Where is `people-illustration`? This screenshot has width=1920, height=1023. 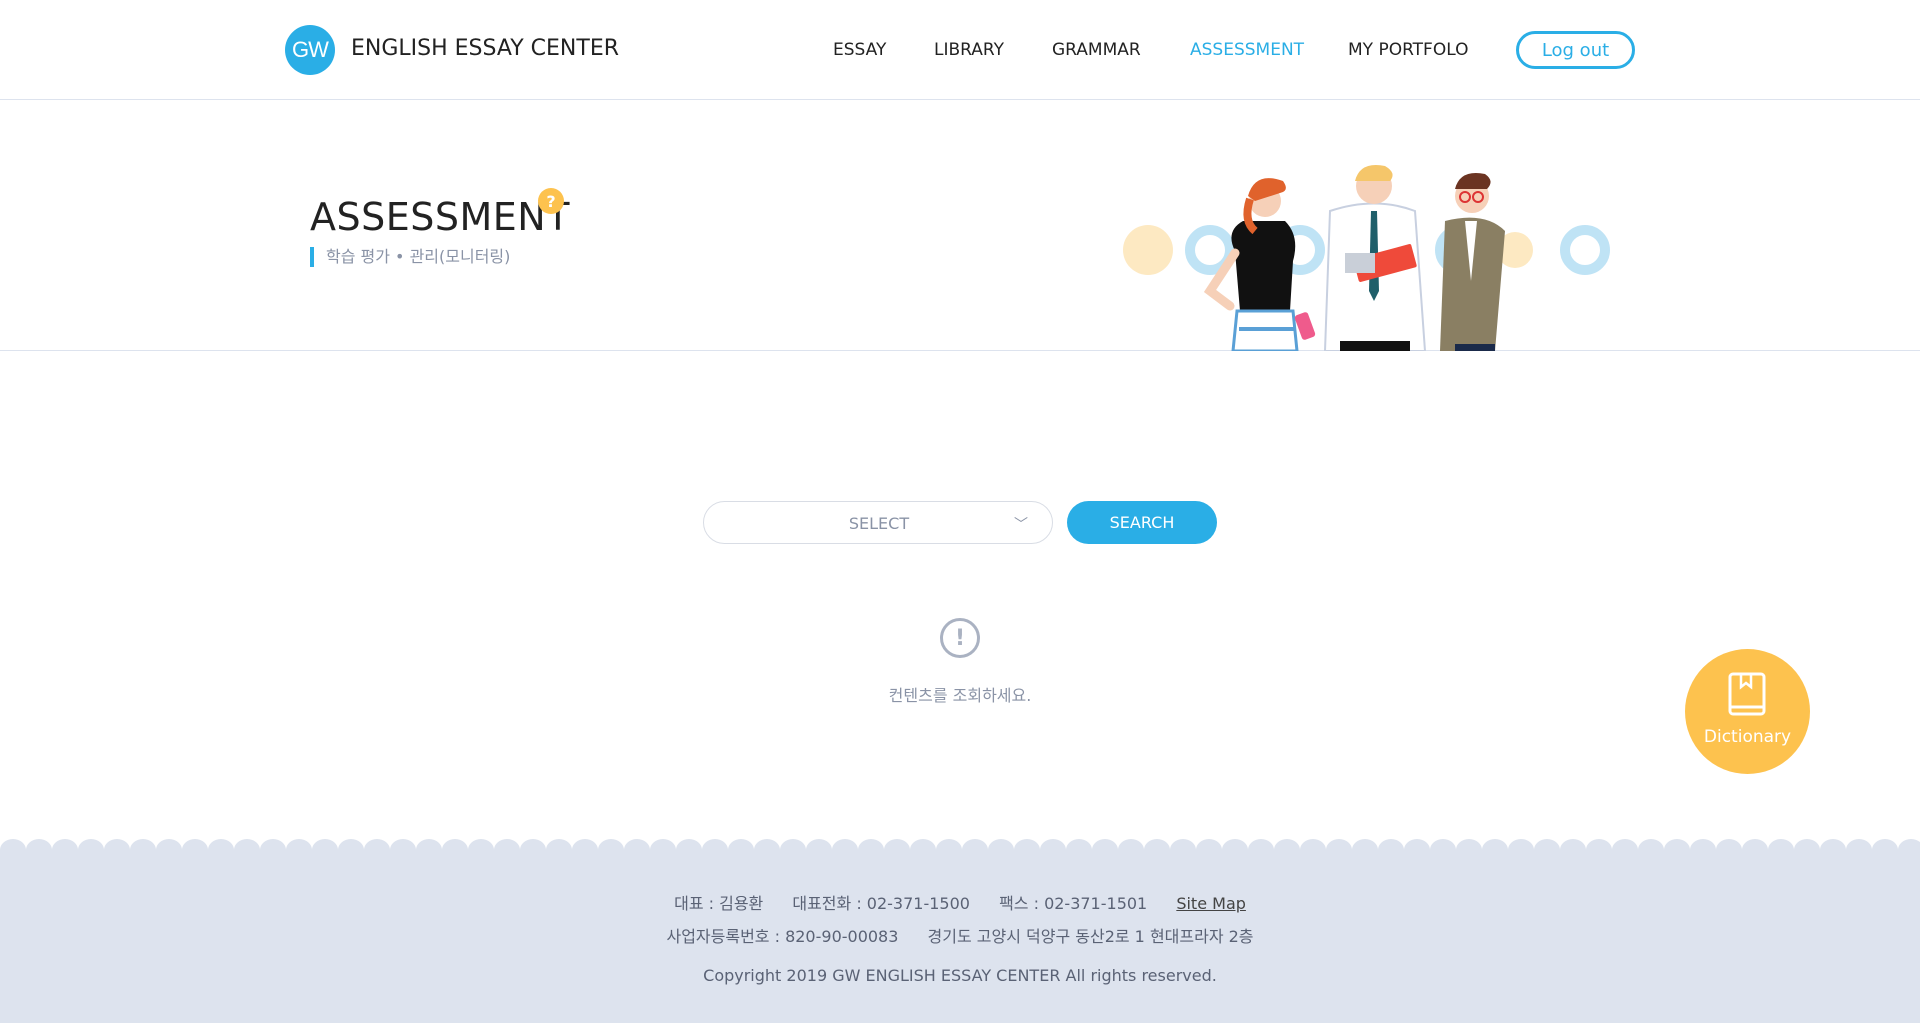
people-illustration is located at coordinates (1366, 258).